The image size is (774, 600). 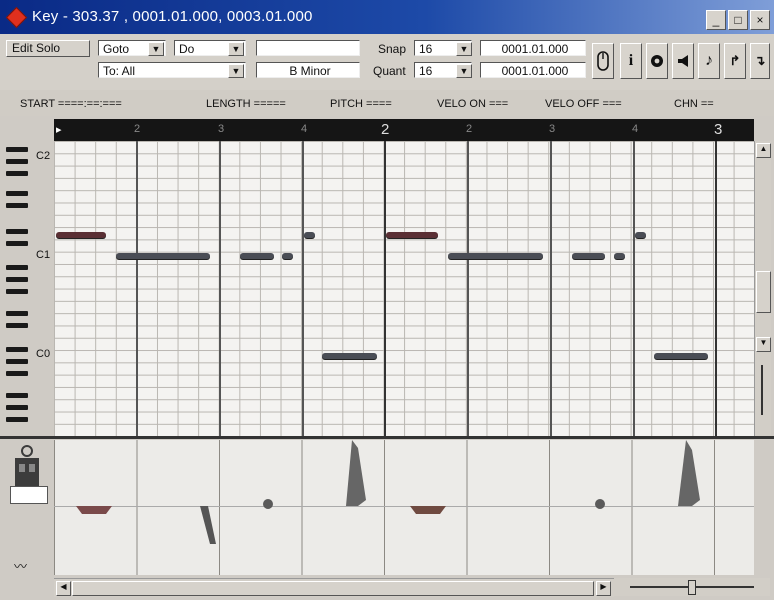 I want to click on snap-label: Snap, so click(x=392, y=49).